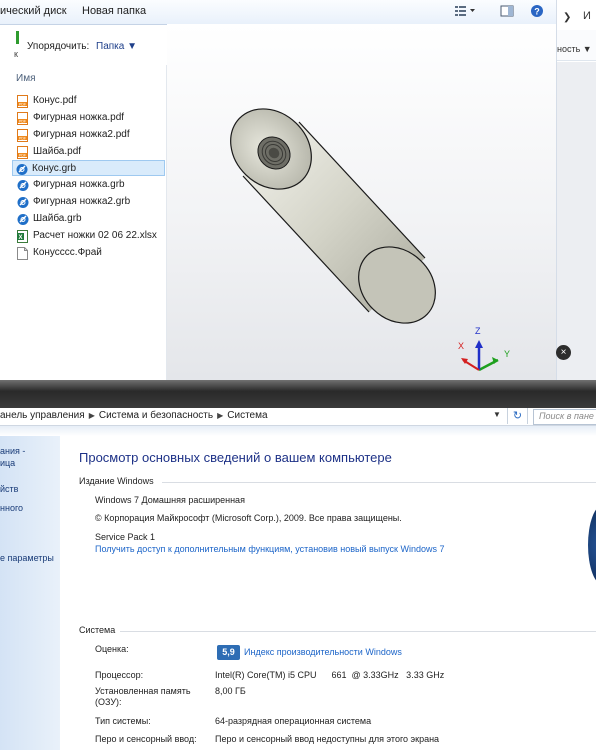 This screenshot has height=750, width=596. I want to click on pen-touch-label: Перо и сенсорный ввод:, so click(146, 739).